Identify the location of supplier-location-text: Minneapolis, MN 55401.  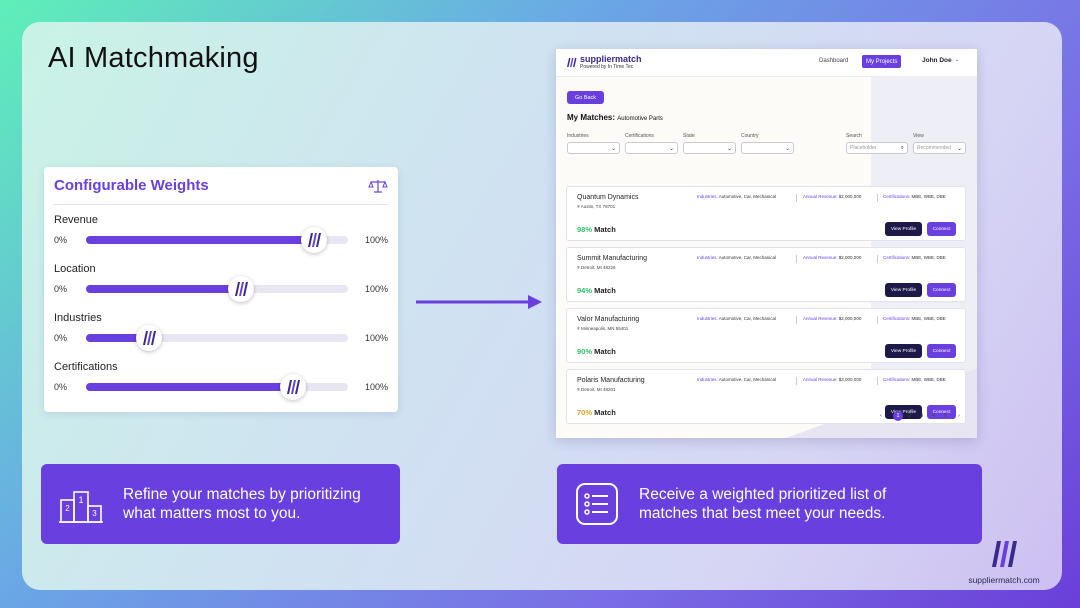
(604, 328).